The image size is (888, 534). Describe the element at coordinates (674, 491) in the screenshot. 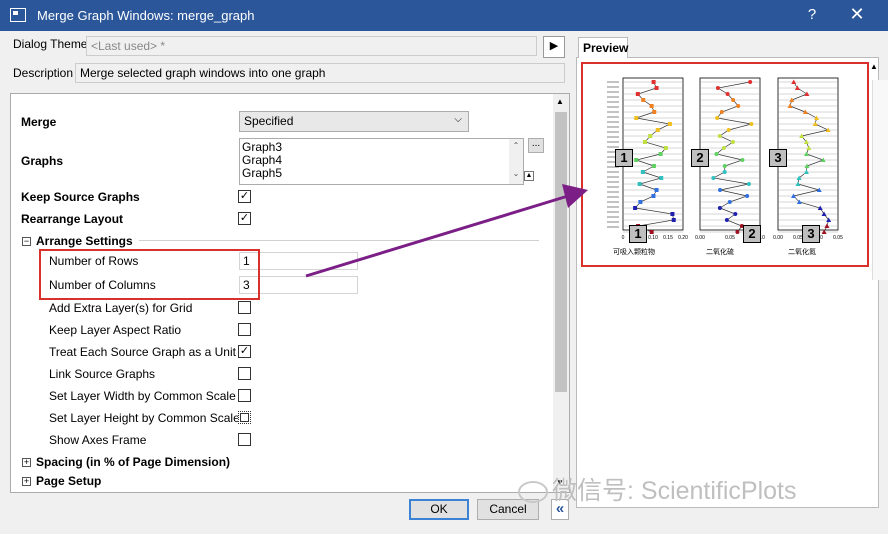

I see `watermark-text: 微信号: ScientificPlots` at that location.